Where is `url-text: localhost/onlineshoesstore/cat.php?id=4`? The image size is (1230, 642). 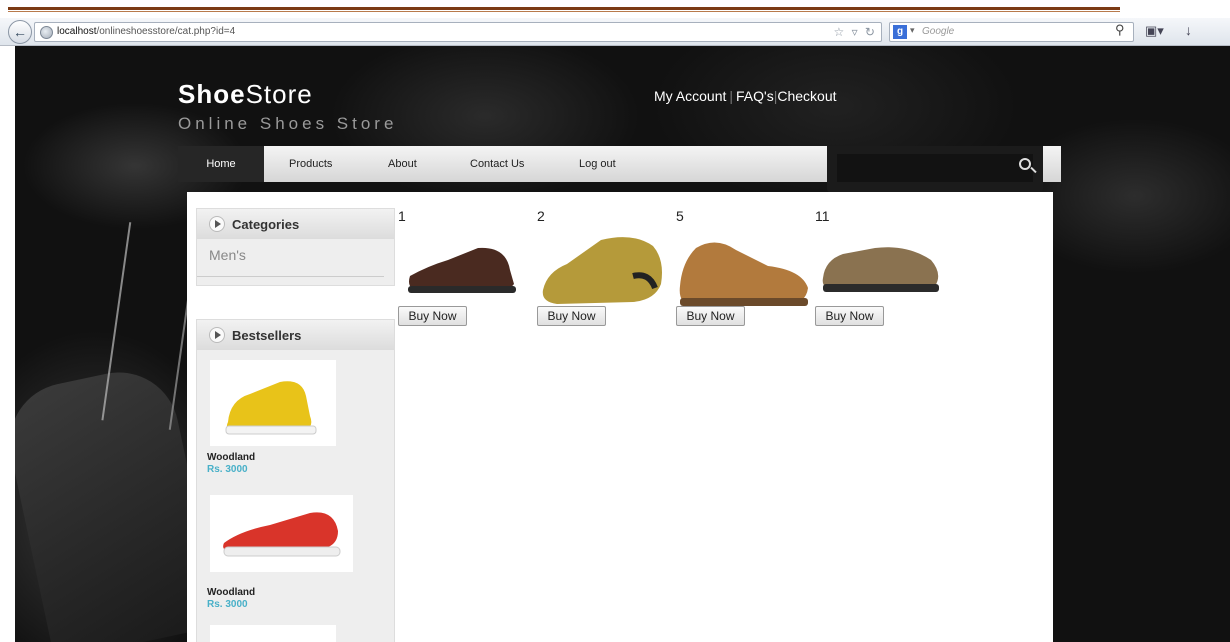
url-text: localhost/onlineshoesstore/cat.php?id=4 is located at coordinates (146, 31).